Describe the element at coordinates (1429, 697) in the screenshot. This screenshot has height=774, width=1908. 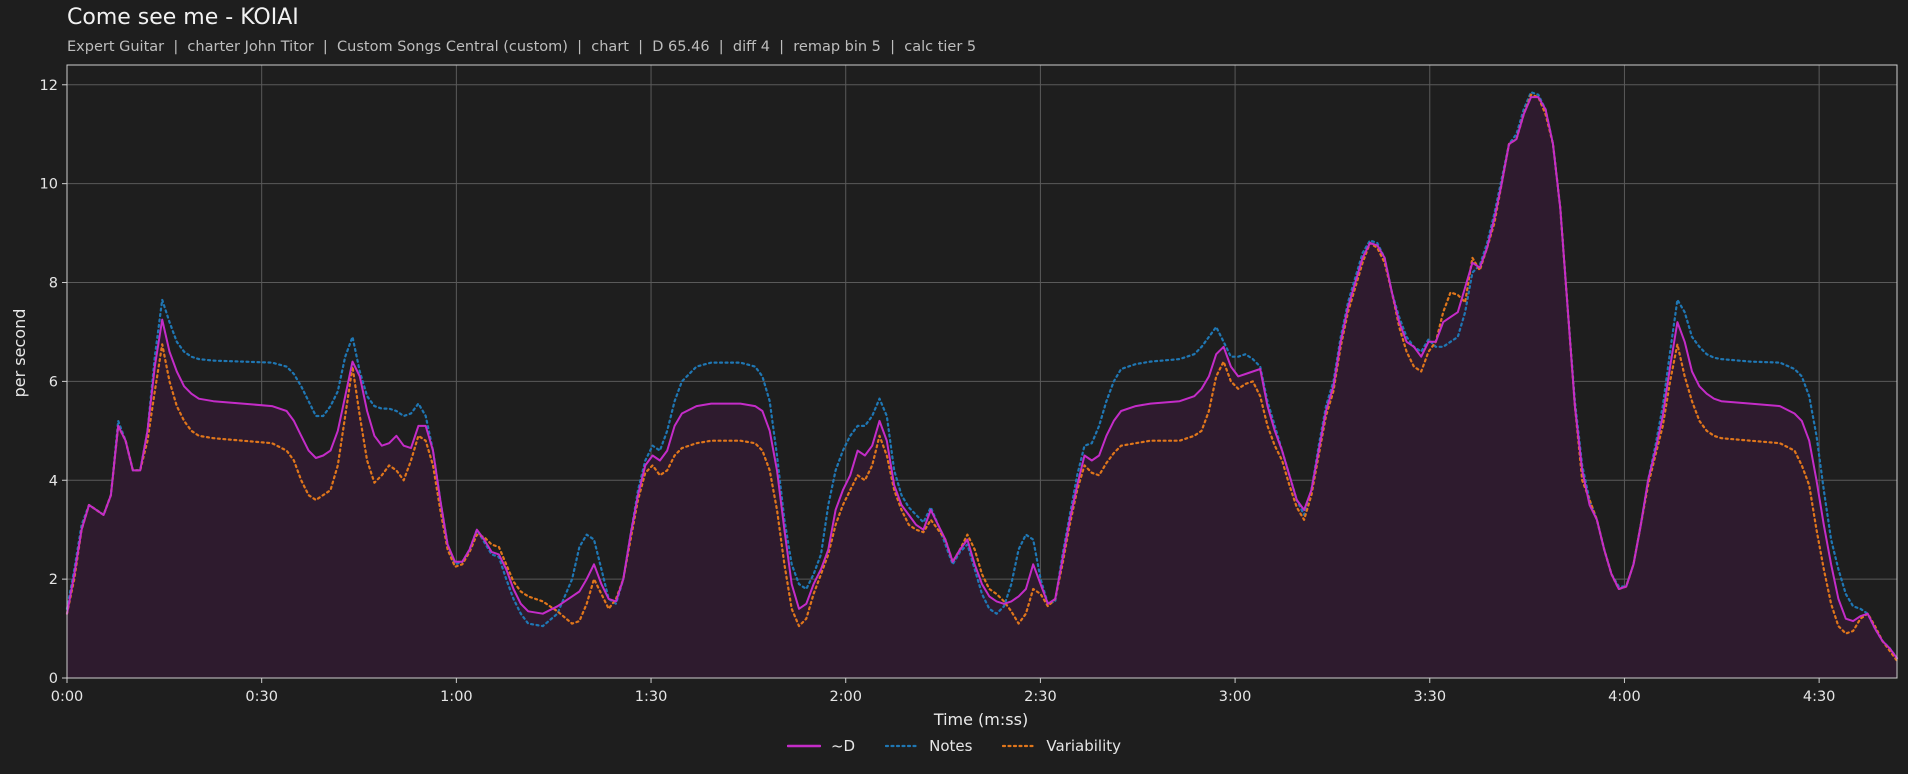
I see `x-tick-label: 3:30` at that location.